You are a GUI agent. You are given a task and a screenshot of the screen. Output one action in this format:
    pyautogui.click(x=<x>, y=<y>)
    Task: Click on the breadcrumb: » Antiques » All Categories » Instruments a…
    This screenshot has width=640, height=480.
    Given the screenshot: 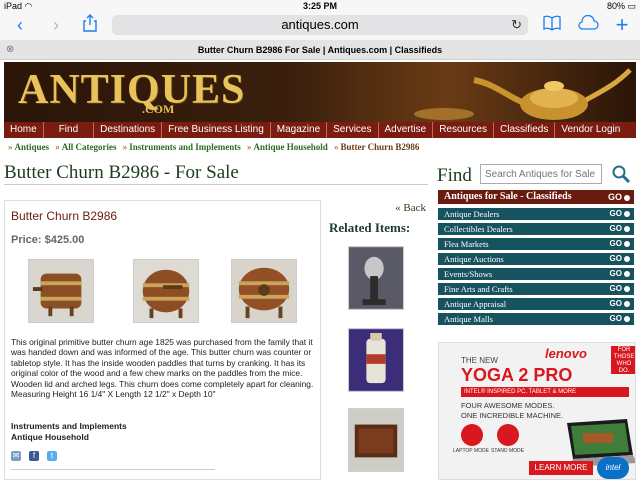 What is the action you would take?
    pyautogui.click(x=214, y=147)
    